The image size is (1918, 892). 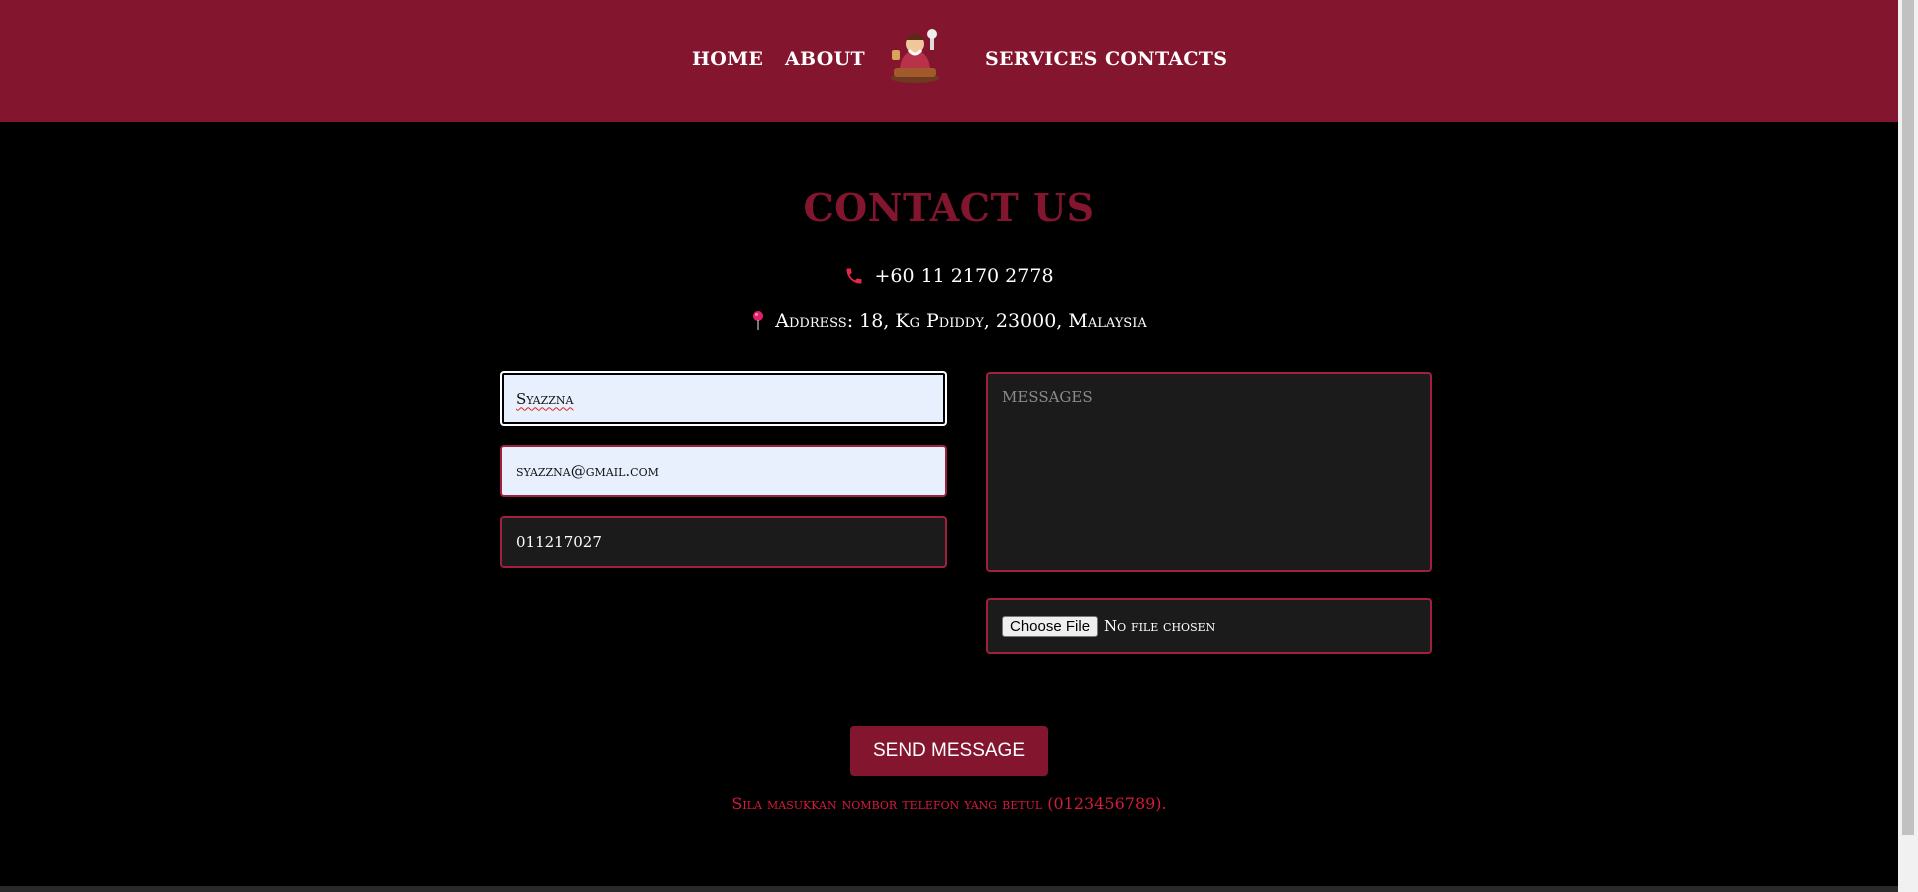 What do you see at coordinates (1050, 626) in the screenshot?
I see `choose-file-button: Choose File` at bounding box center [1050, 626].